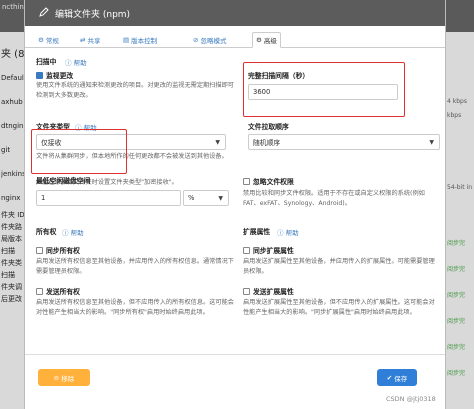 The image size is (474, 409). I want to click on sync-xattr-description: 启用发送扩展属性至其他设备，并应用传入的扩展属性。可能需要管理员权限。, so click(339, 266).